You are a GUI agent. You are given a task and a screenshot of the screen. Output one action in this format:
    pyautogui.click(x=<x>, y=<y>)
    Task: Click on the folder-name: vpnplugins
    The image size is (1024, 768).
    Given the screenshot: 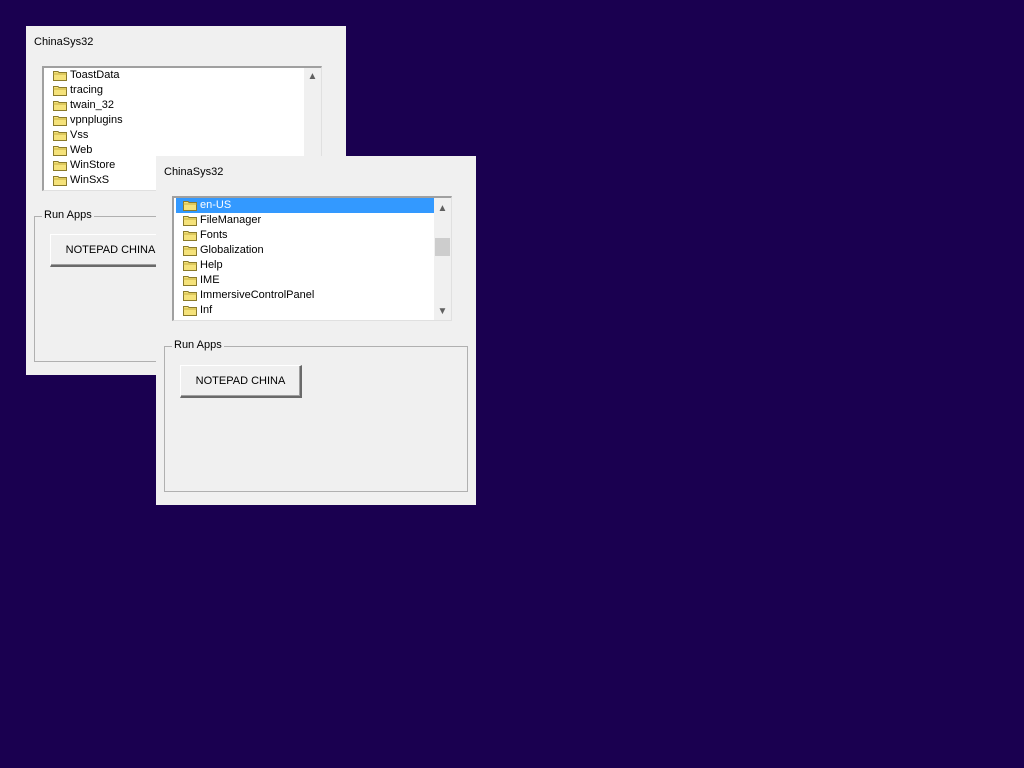 What is the action you would take?
    pyautogui.click(x=96, y=120)
    